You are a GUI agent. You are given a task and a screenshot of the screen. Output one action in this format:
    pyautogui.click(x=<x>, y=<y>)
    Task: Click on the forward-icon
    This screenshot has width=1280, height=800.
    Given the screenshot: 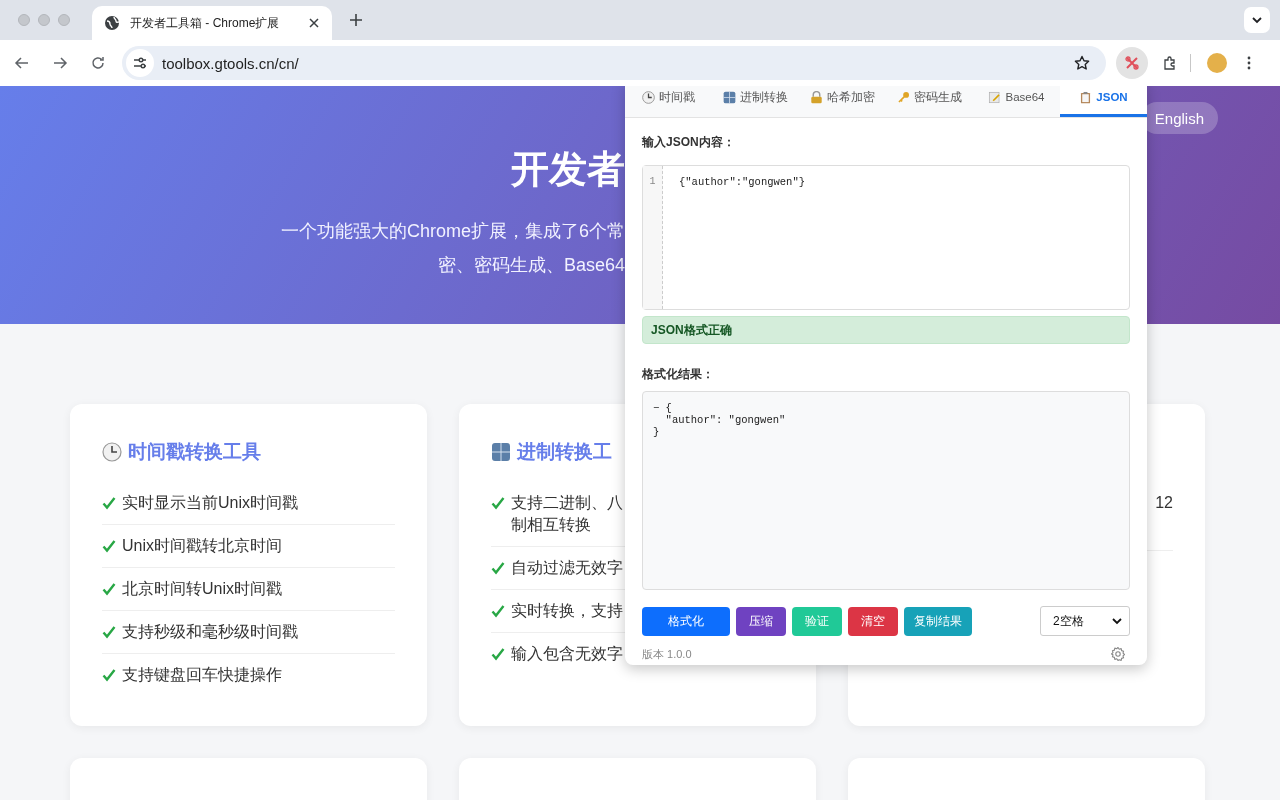 What is the action you would take?
    pyautogui.click(x=60, y=63)
    